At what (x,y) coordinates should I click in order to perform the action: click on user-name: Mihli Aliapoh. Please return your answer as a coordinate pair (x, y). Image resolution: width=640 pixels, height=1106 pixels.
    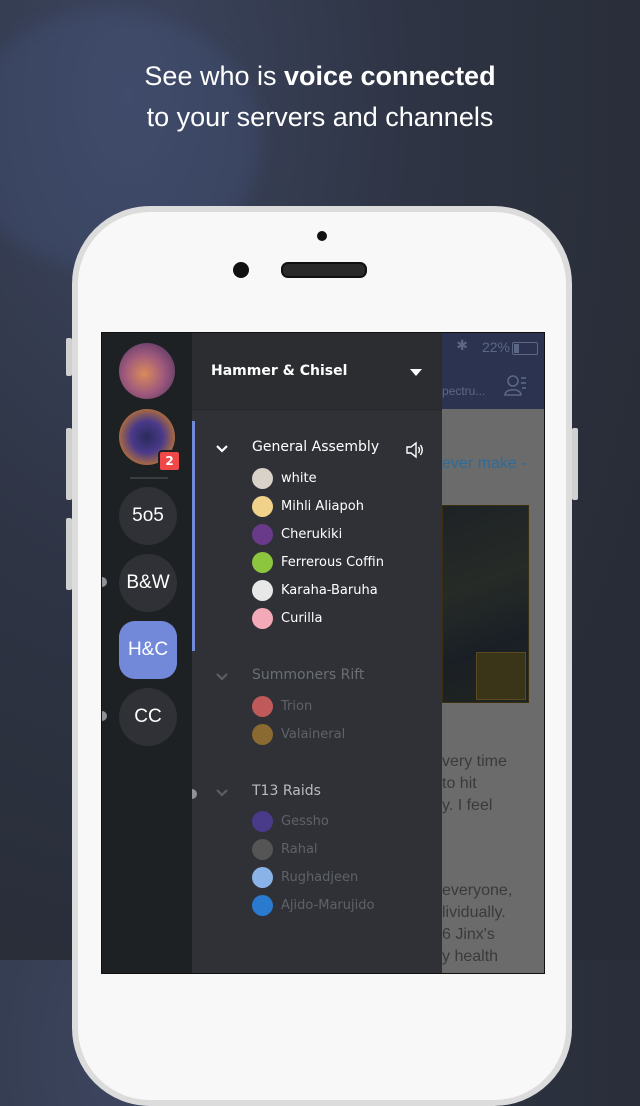
    Looking at the image, I should click on (322, 506).